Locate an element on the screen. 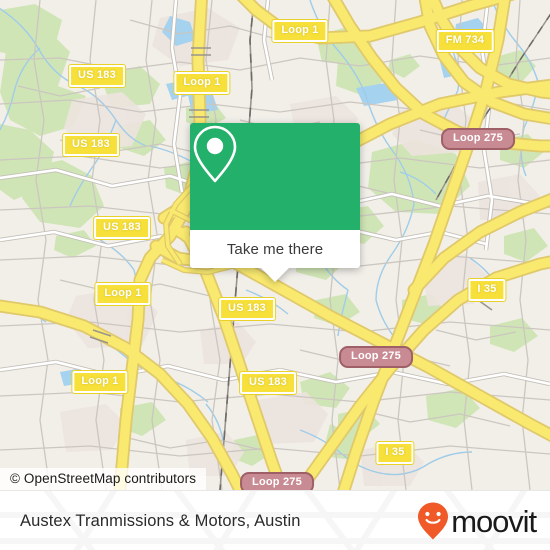 The height and width of the screenshot is (550, 550). moovit-brand: moovit is located at coordinates (476, 521).